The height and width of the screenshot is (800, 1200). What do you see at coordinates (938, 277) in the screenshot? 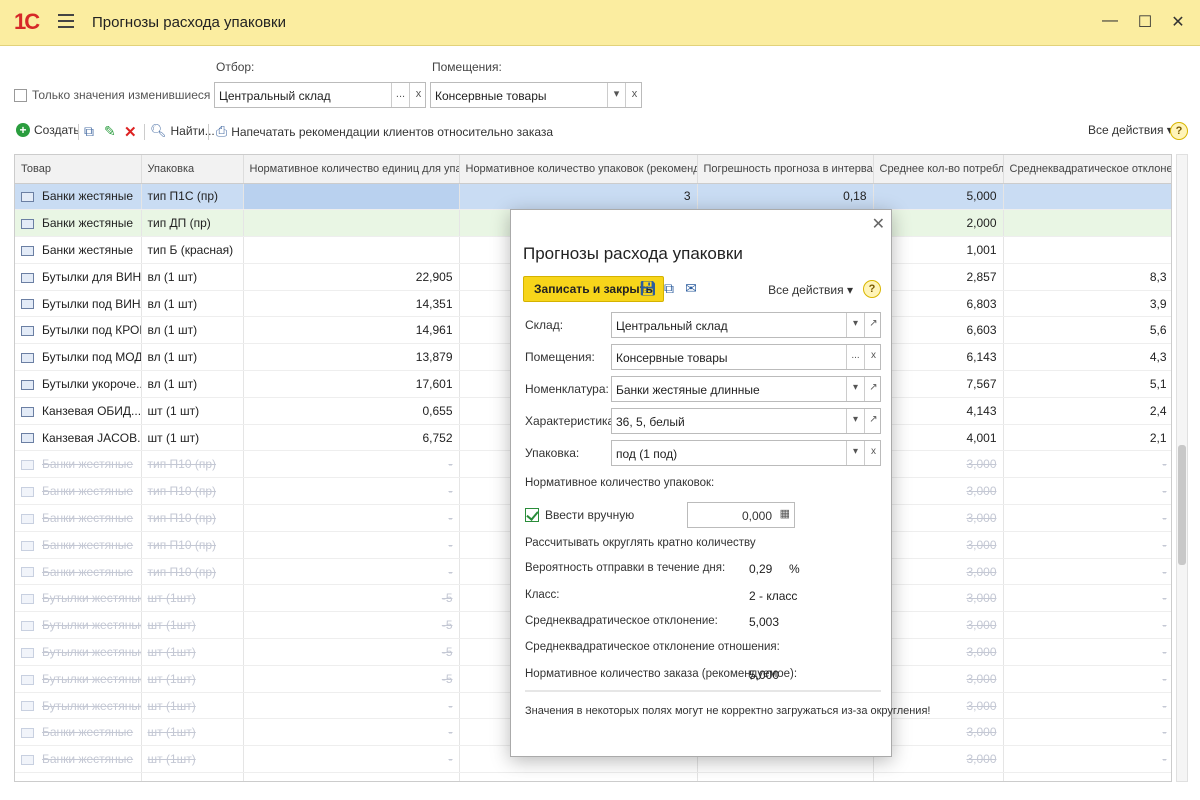
I see `avg-cell: 2,857` at bounding box center [938, 277].